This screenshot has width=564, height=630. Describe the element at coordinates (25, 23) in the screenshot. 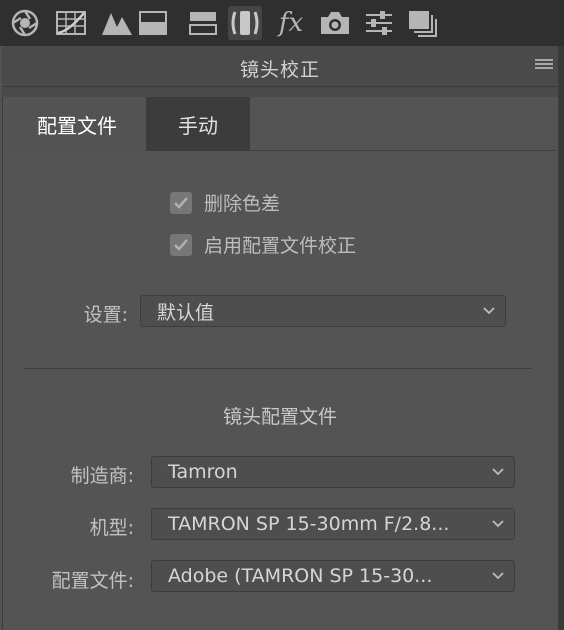

I see `aperture-icon` at that location.